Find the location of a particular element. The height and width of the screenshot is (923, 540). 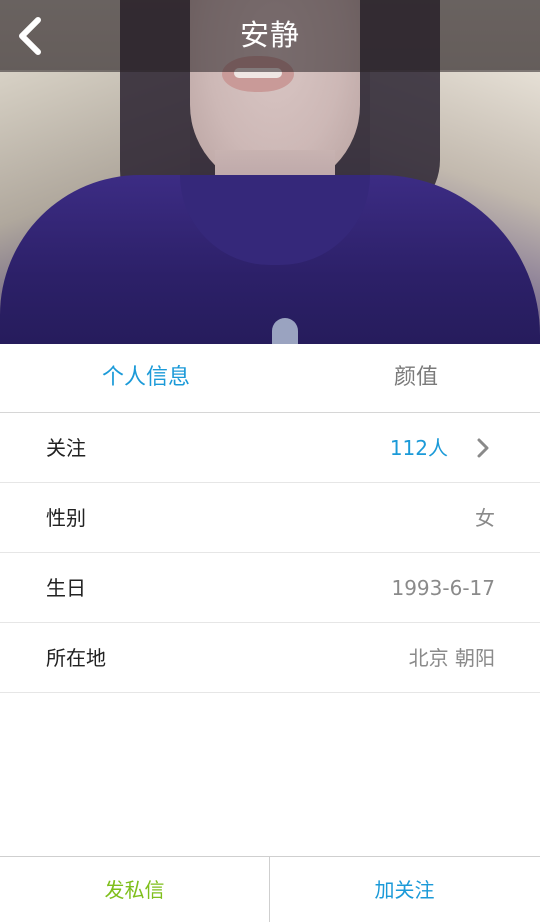

tab-bar: 个人信息 颜值 is located at coordinates (270, 378).